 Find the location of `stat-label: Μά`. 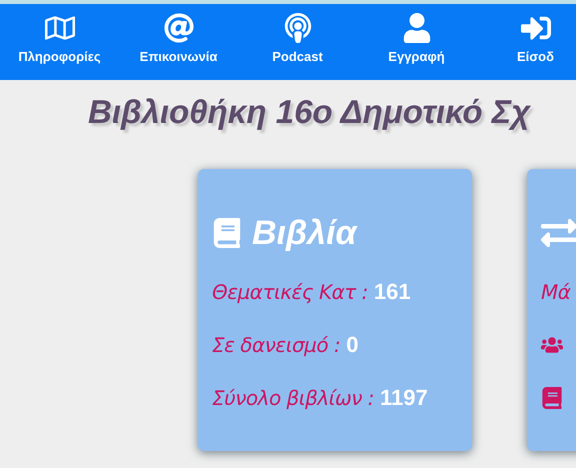

stat-label: Μά is located at coordinates (555, 292).